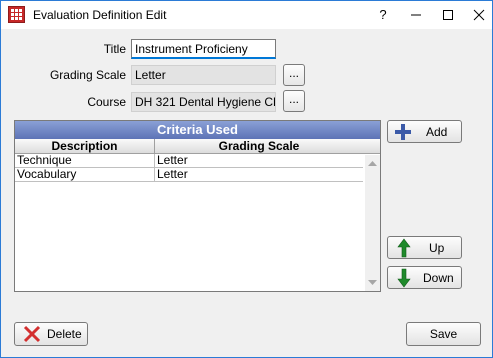 This screenshot has width=493, height=358. Describe the element at coordinates (437, 132) in the screenshot. I see `add-button-label: Add` at that location.